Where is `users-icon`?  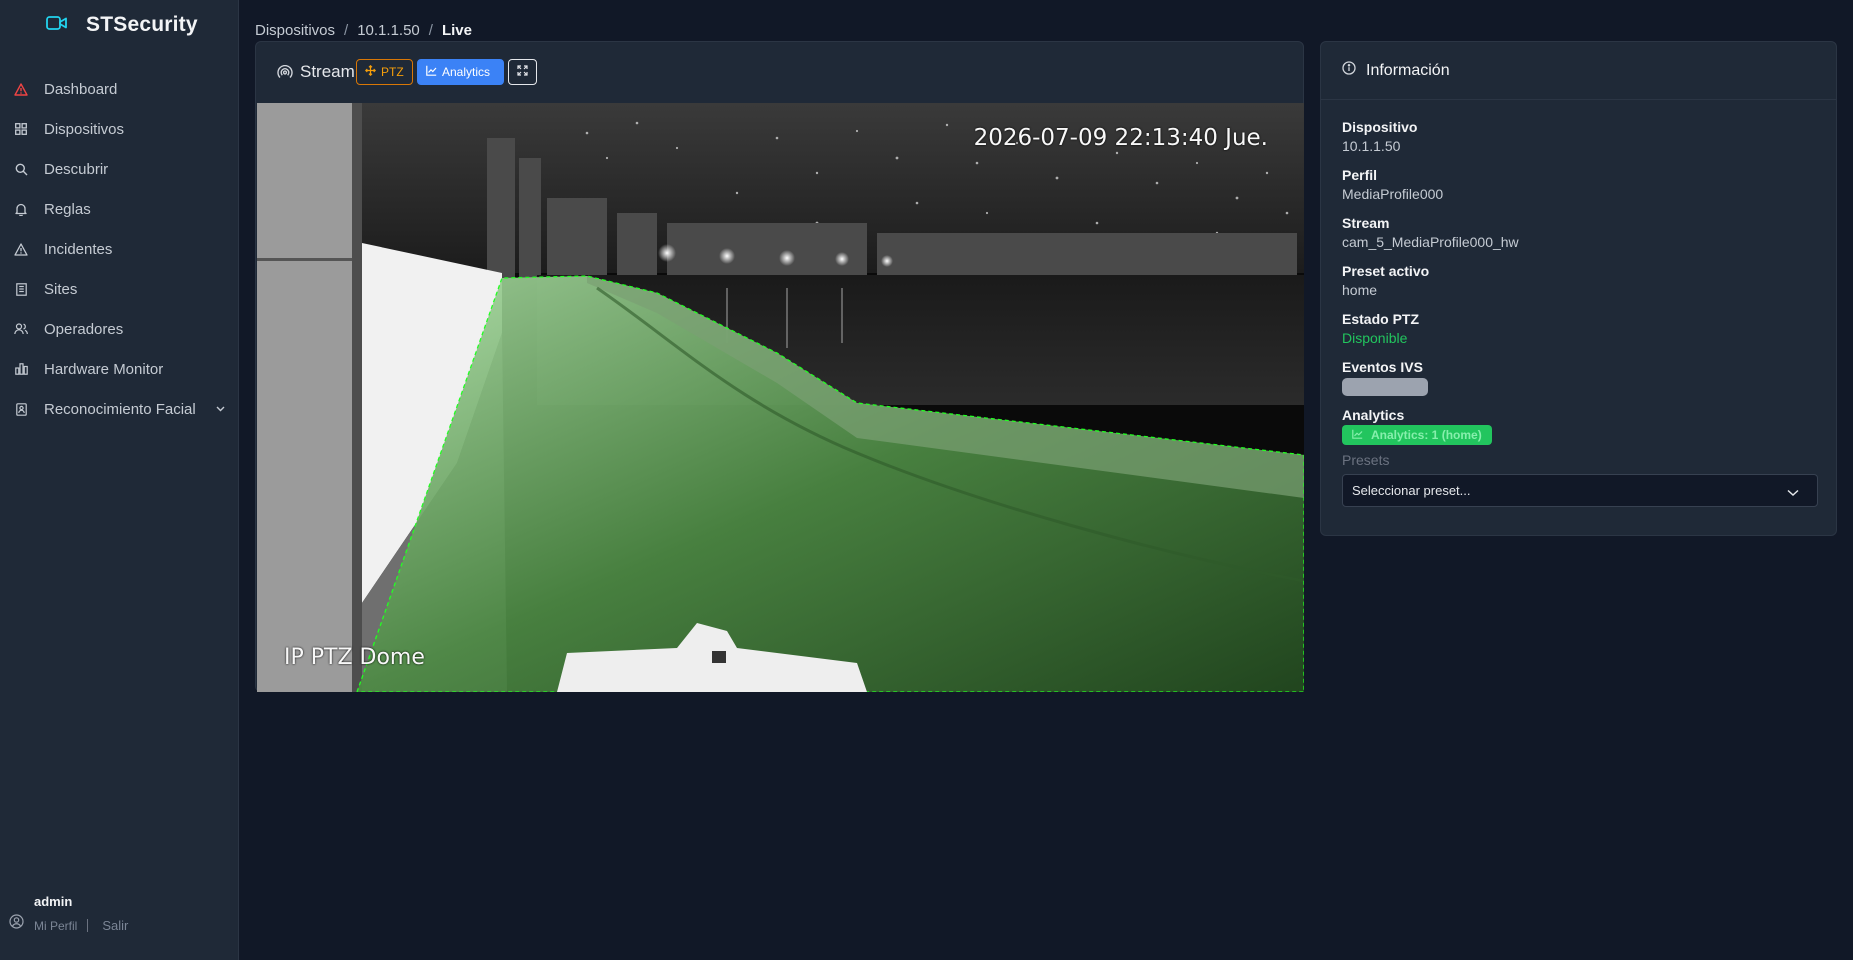
users-icon is located at coordinates (21, 329).